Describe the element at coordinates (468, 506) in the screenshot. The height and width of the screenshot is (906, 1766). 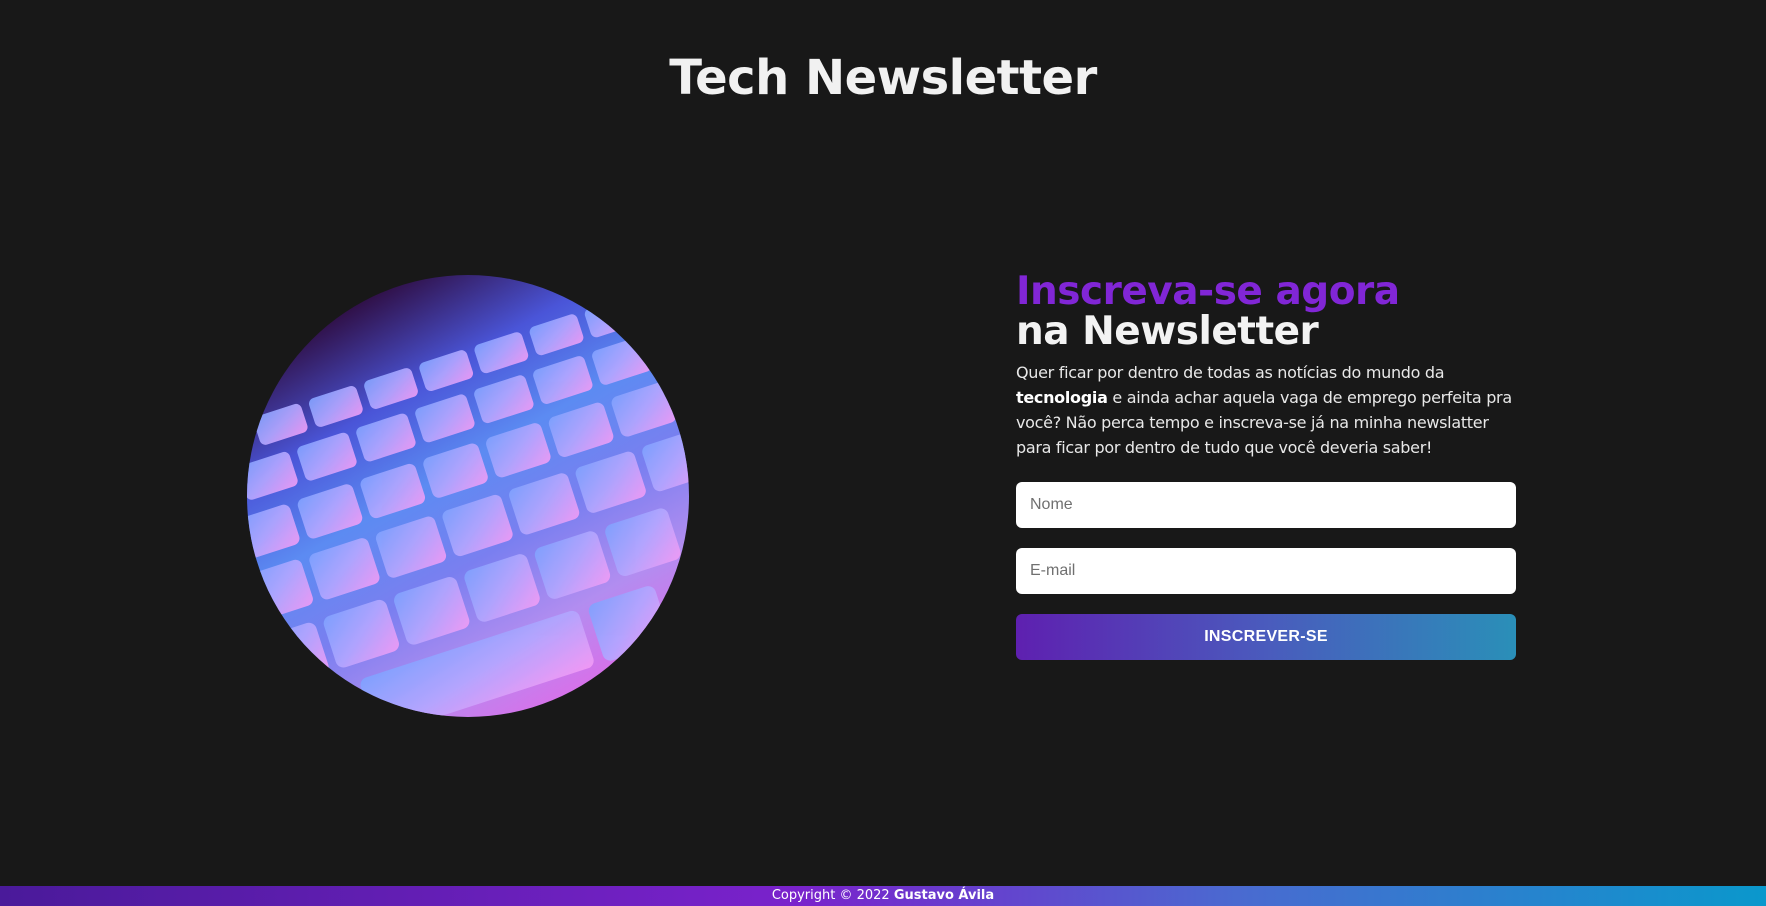
I see `keyboard-illustration` at that location.